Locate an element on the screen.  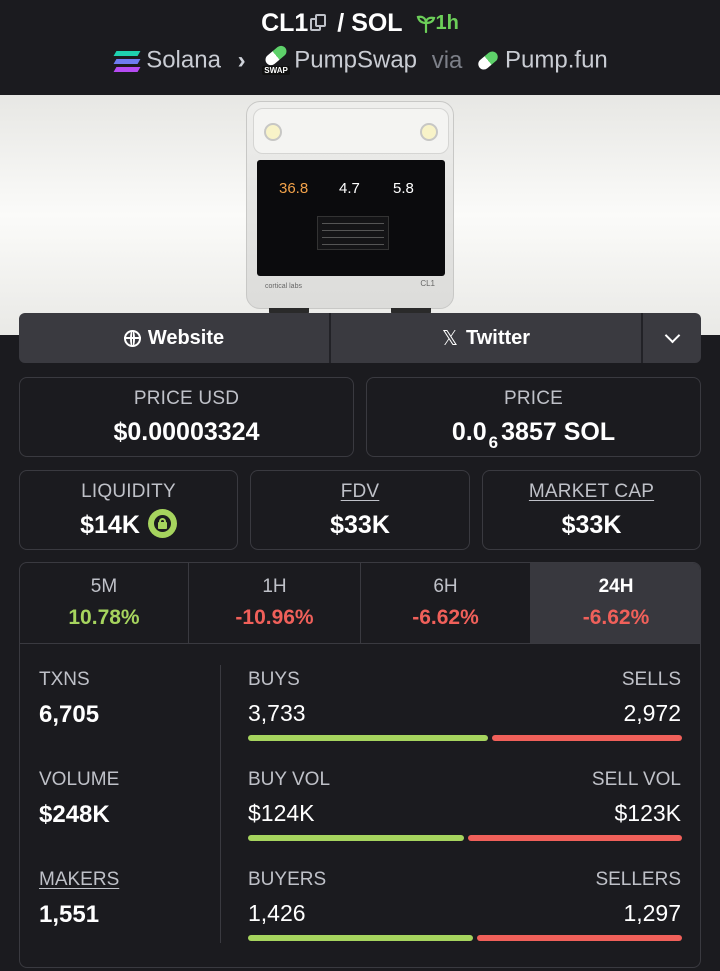
globe-icon is located at coordinates (132, 338).